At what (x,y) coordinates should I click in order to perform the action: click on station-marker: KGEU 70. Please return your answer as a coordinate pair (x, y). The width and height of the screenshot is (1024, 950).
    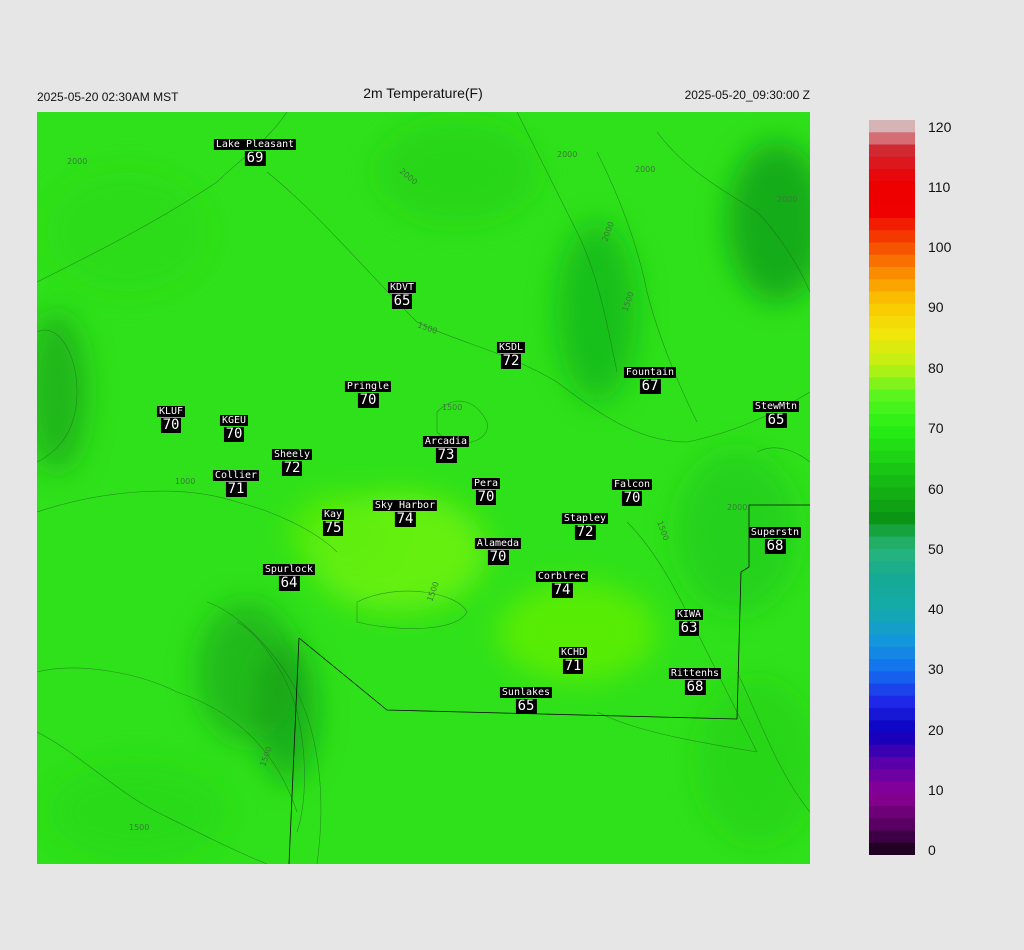
    Looking at the image, I should click on (234, 428).